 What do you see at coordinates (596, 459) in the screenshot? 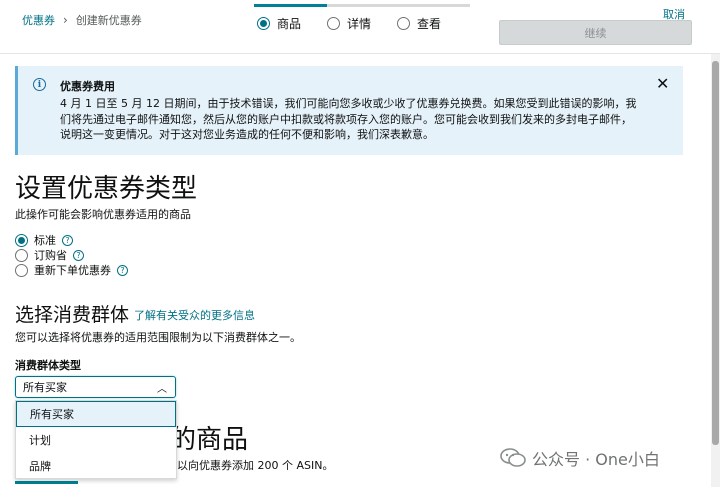
I see `watermark-text: 公众号 · One小白` at bounding box center [596, 459].